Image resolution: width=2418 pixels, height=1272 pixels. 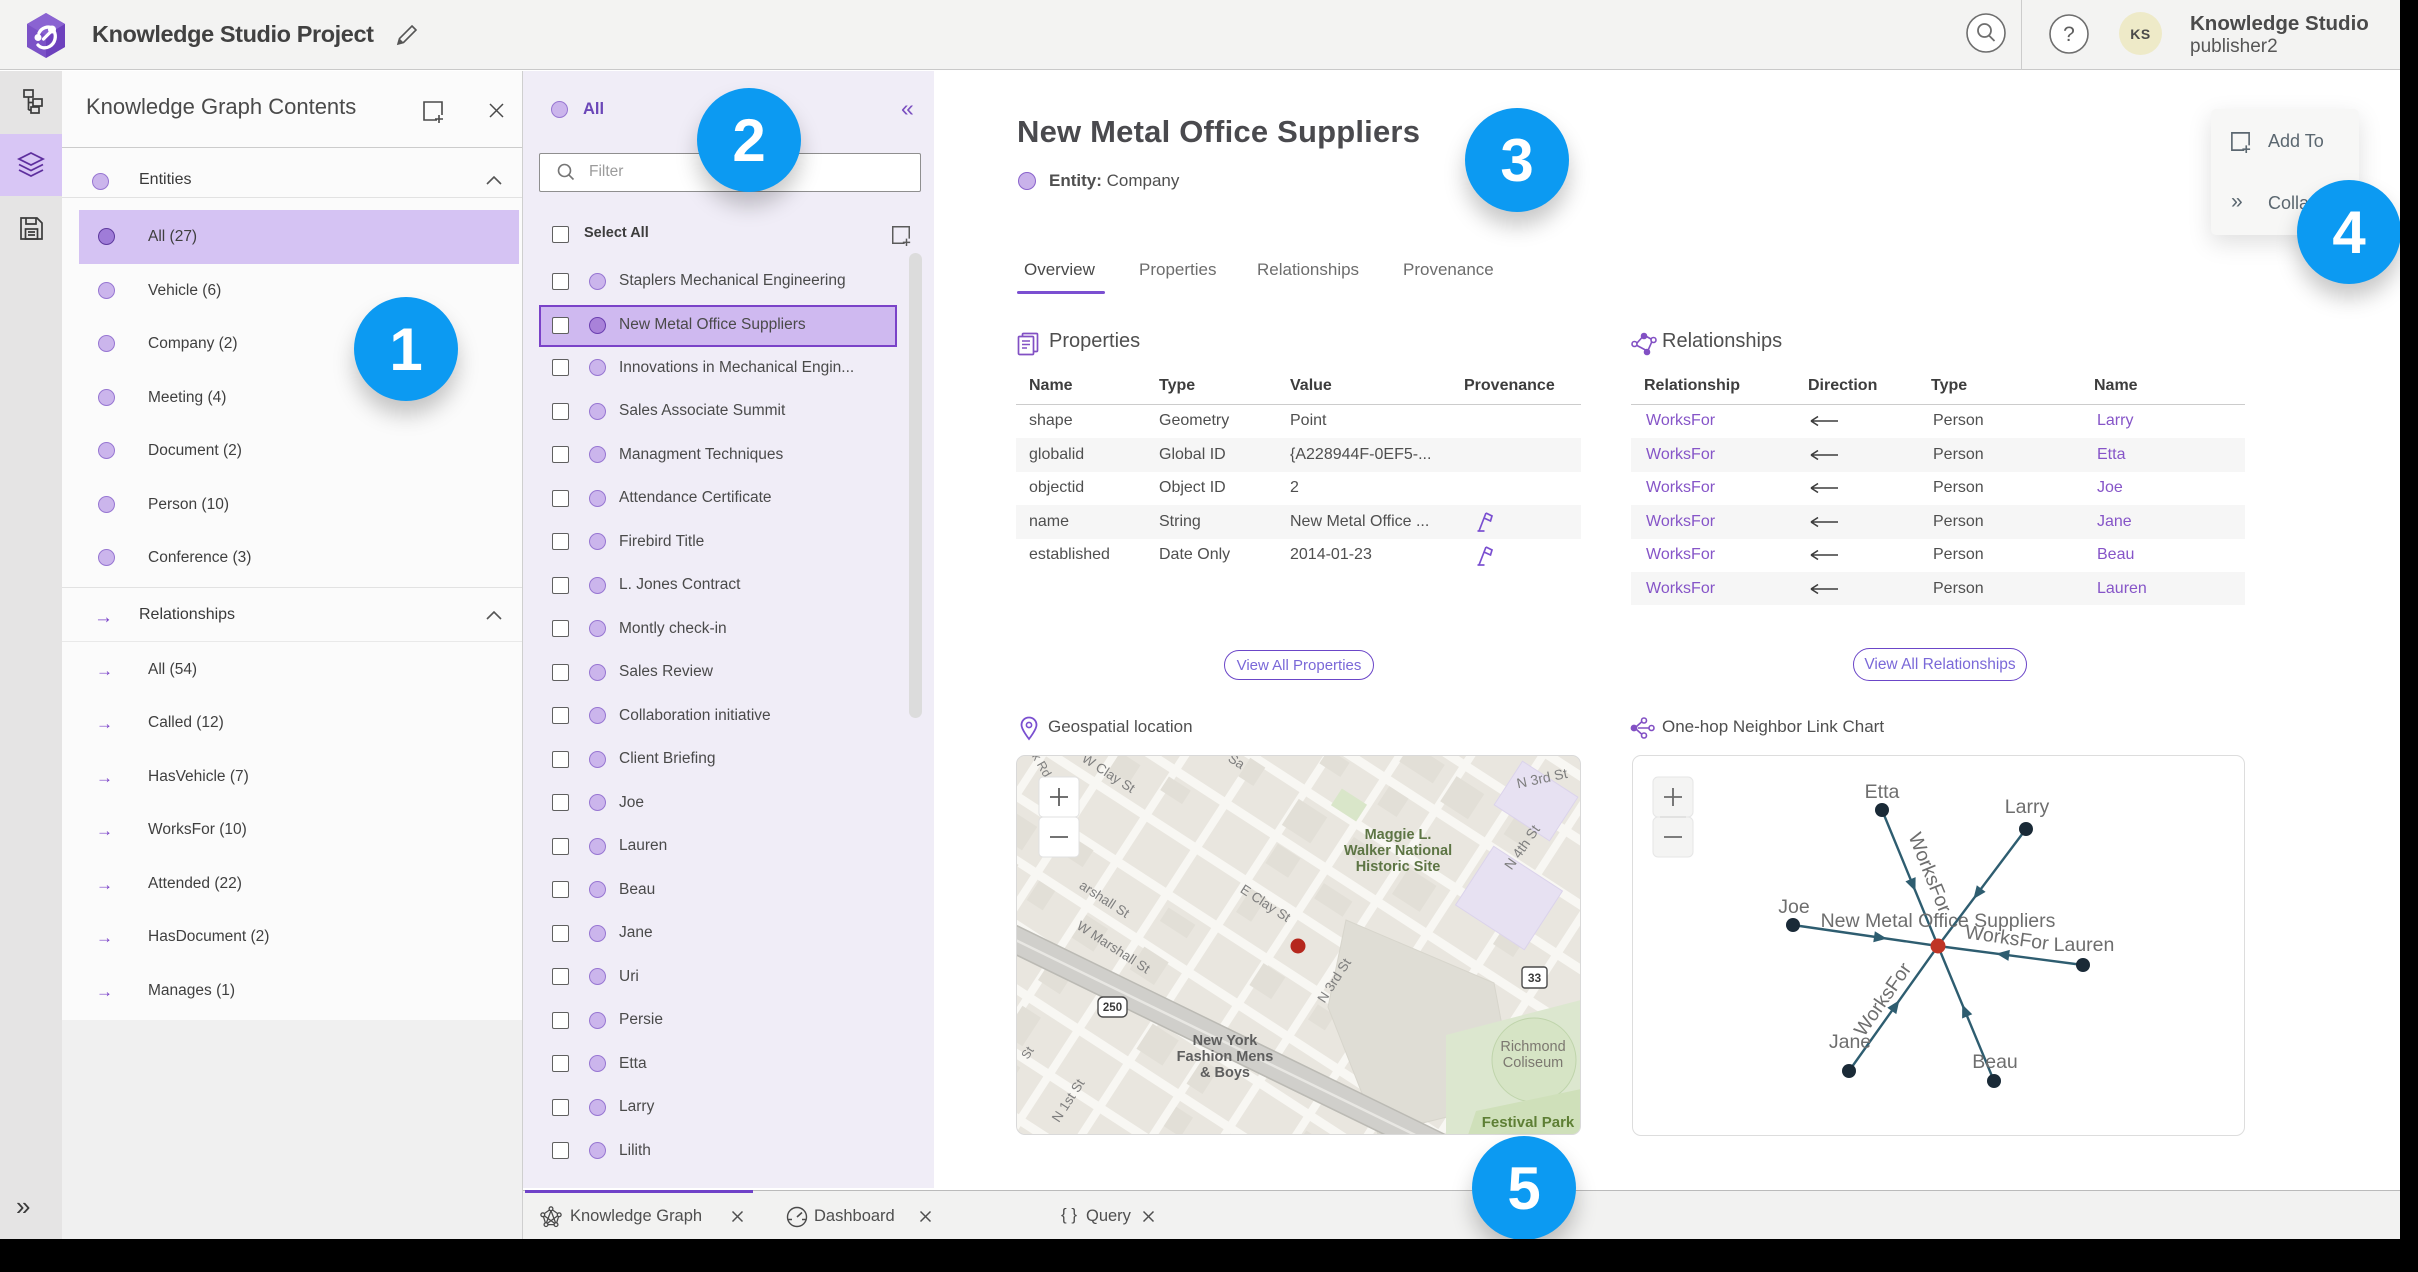 I want to click on svg-text: & Boys, so click(x=1225, y=1073).